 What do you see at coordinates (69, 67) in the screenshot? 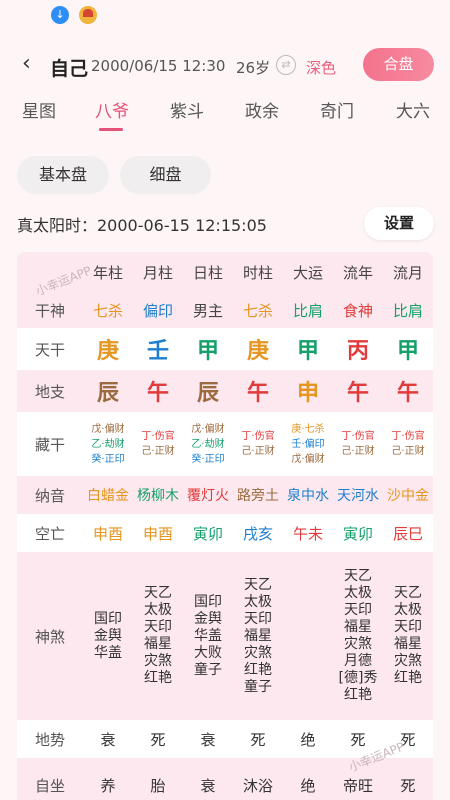
I see `profile-name: 自己` at bounding box center [69, 67].